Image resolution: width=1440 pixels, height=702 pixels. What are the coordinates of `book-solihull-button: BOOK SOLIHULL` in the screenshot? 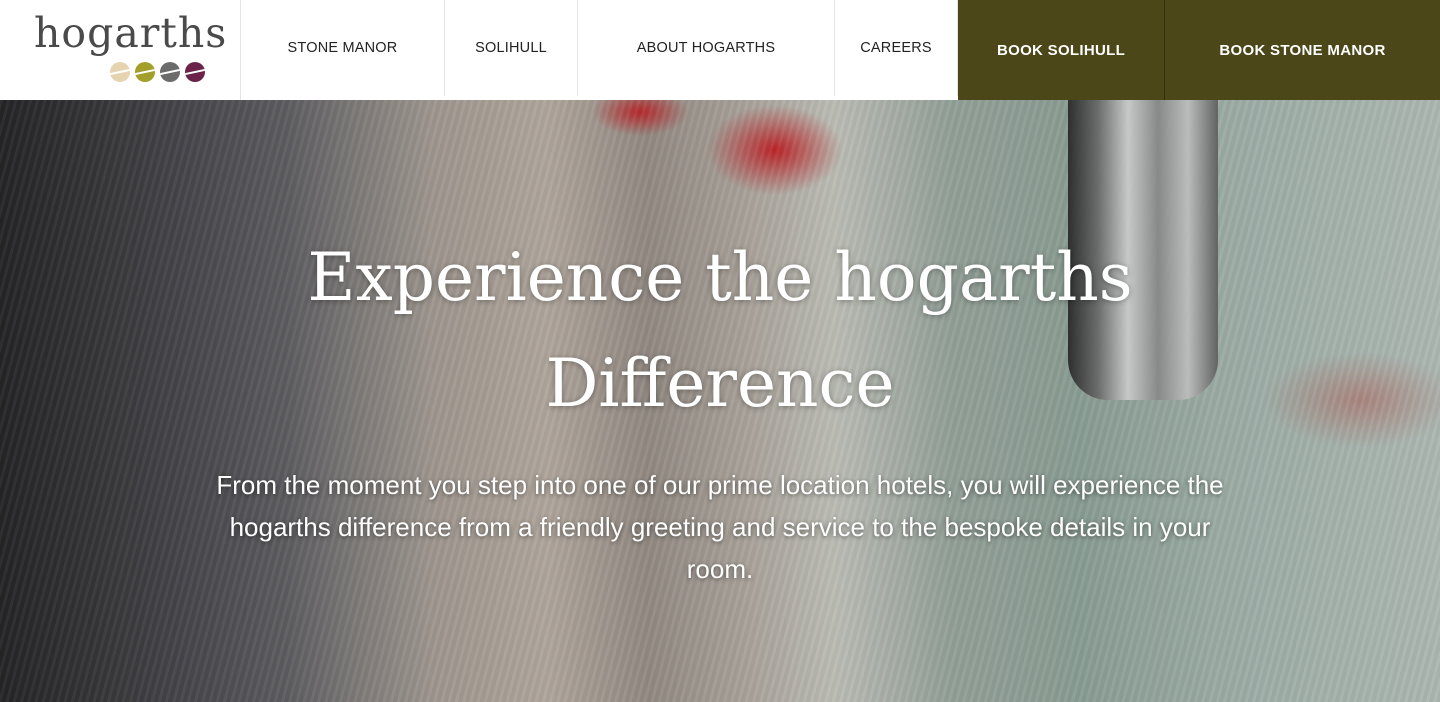 It's located at (1061, 50).